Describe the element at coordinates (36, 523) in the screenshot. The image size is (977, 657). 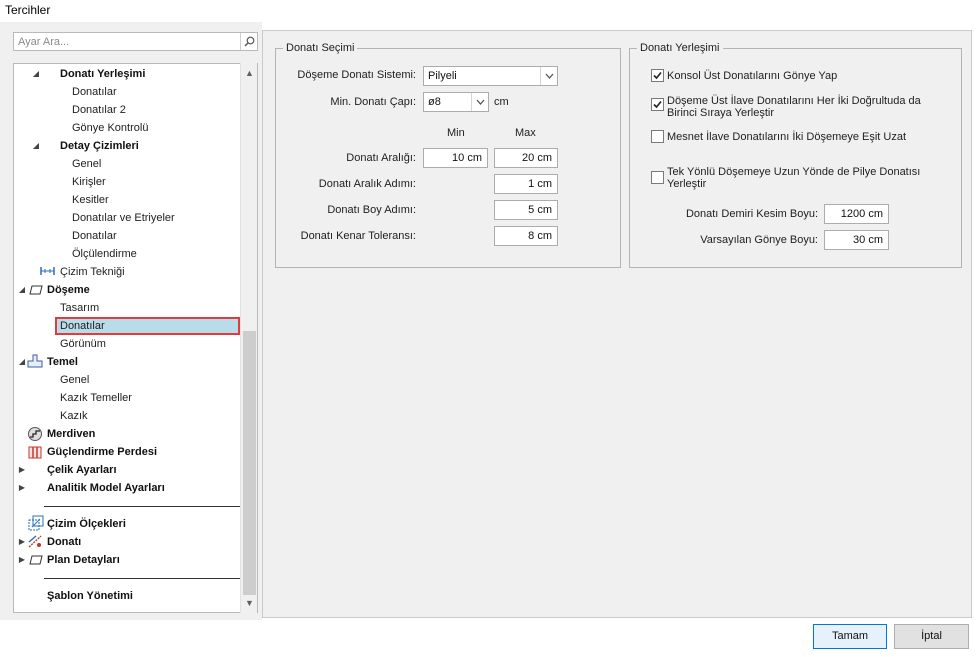
I see `drawing-scales-icon` at that location.